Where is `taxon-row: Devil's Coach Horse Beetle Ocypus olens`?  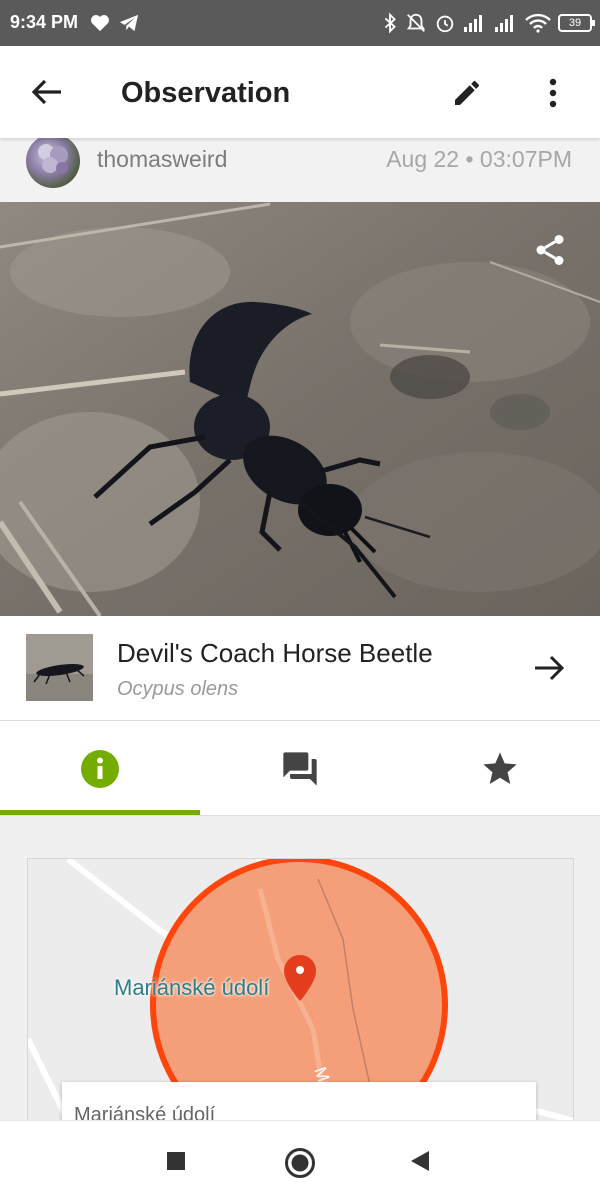
taxon-row: Devil's Coach Horse Beetle Ocypus olens is located at coordinates (300, 668).